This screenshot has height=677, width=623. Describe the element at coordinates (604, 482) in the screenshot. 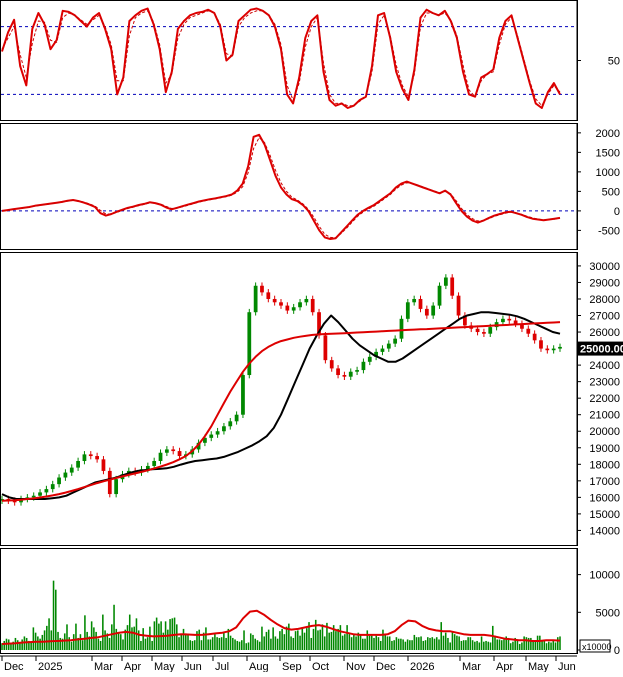

I see `y-tick-label: 17000` at that location.